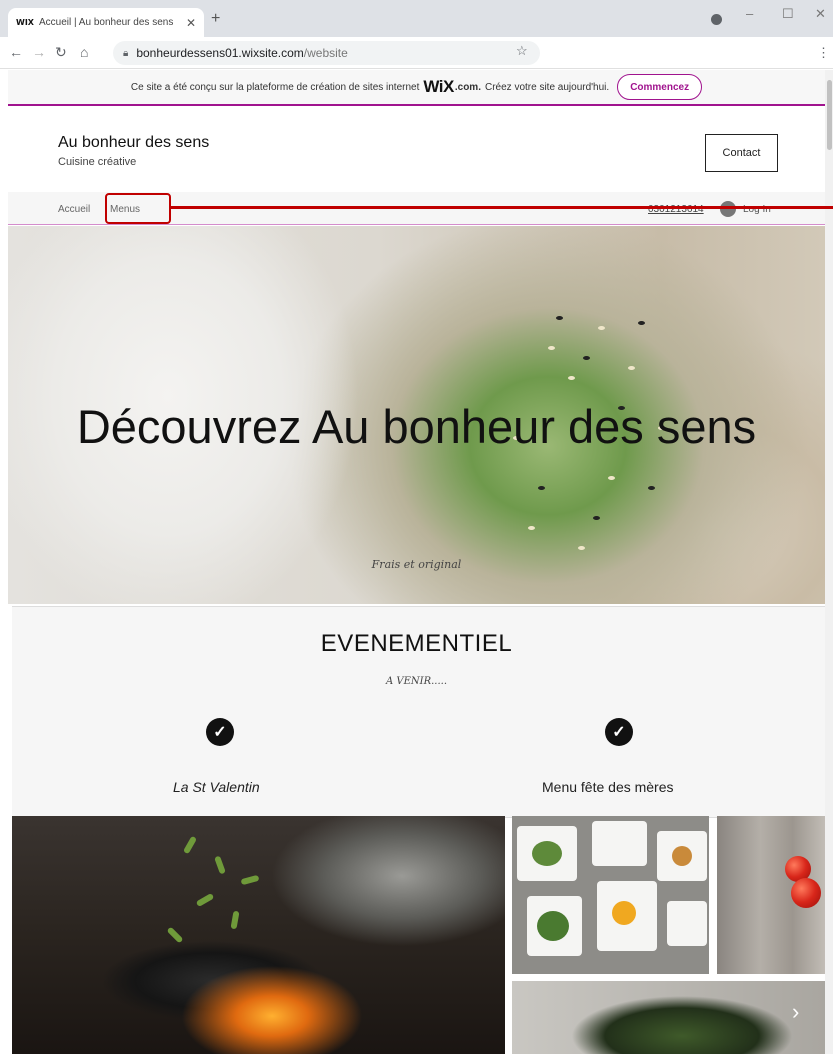 The image size is (833, 1054). What do you see at coordinates (522, 51) in the screenshot?
I see `bookmark-star-icon: ☆` at bounding box center [522, 51].